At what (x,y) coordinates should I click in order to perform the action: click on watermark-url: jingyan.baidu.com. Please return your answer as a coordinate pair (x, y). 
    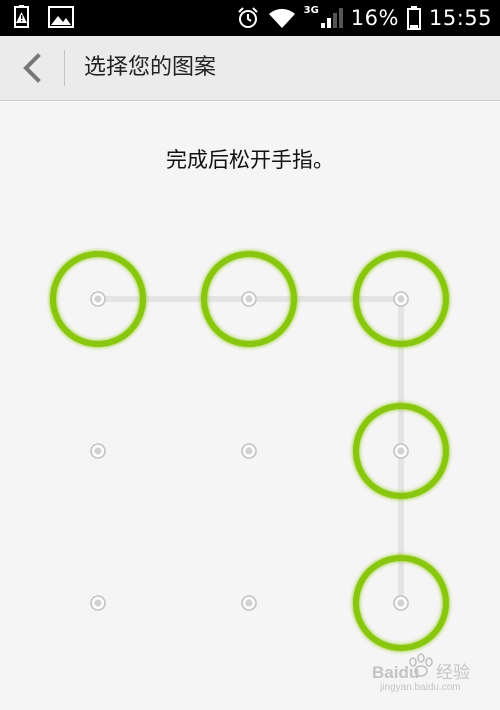
    Looking at the image, I should click on (420, 687).